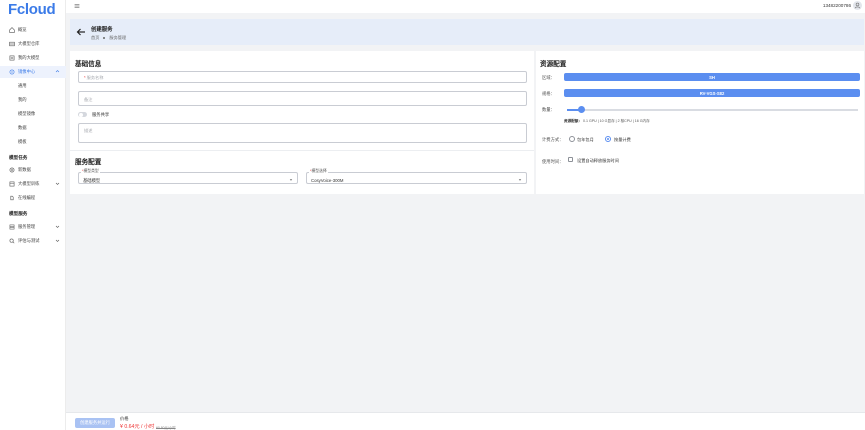 The height and width of the screenshot is (430, 865). Describe the element at coordinates (81, 32) in the screenshot. I see `back-arrow-icon` at that location.